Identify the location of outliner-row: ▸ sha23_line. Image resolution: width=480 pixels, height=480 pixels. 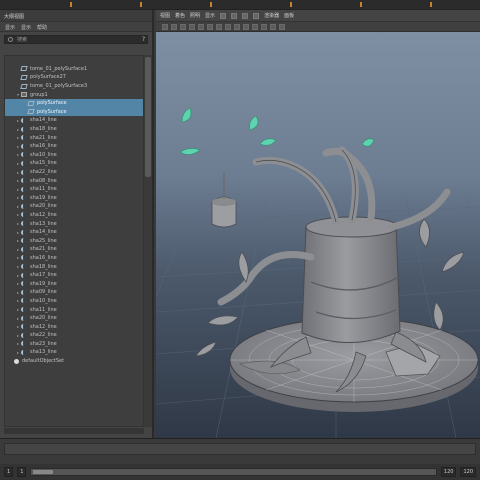
(74, 344).